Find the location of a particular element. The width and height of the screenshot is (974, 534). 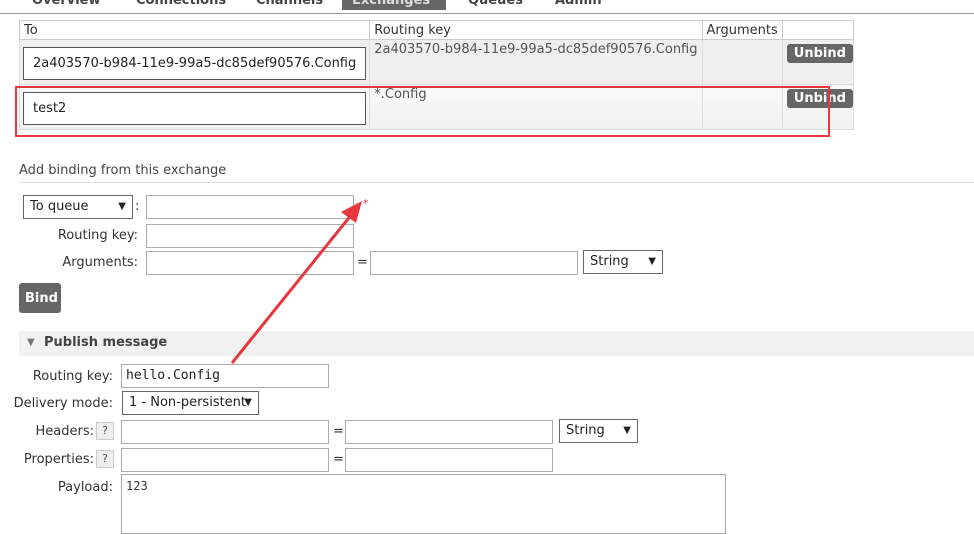

tab-admin: Admin is located at coordinates (578, 5).